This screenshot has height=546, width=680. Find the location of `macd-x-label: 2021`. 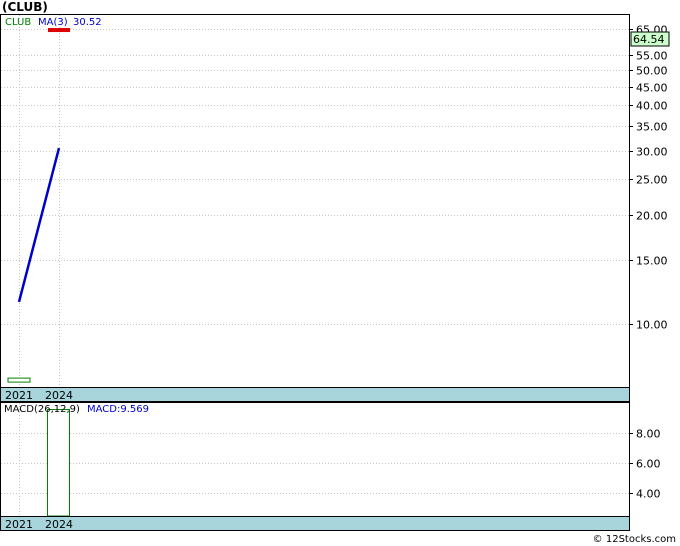

macd-x-label: 2021 is located at coordinates (19, 524).